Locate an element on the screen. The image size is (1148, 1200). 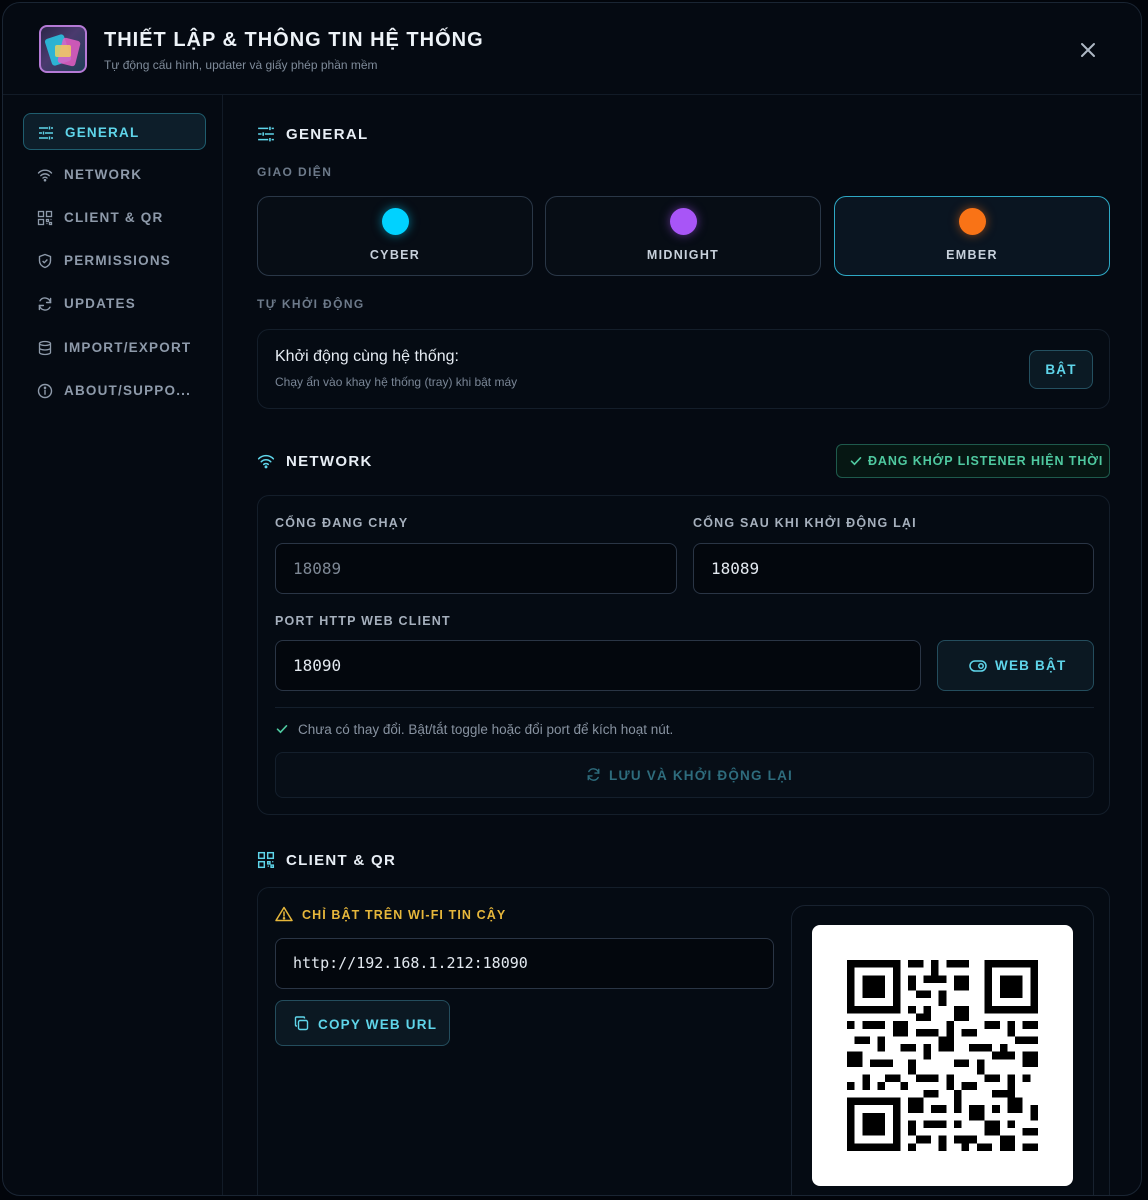
theme-option-ember: EMBER is located at coordinates (972, 236).